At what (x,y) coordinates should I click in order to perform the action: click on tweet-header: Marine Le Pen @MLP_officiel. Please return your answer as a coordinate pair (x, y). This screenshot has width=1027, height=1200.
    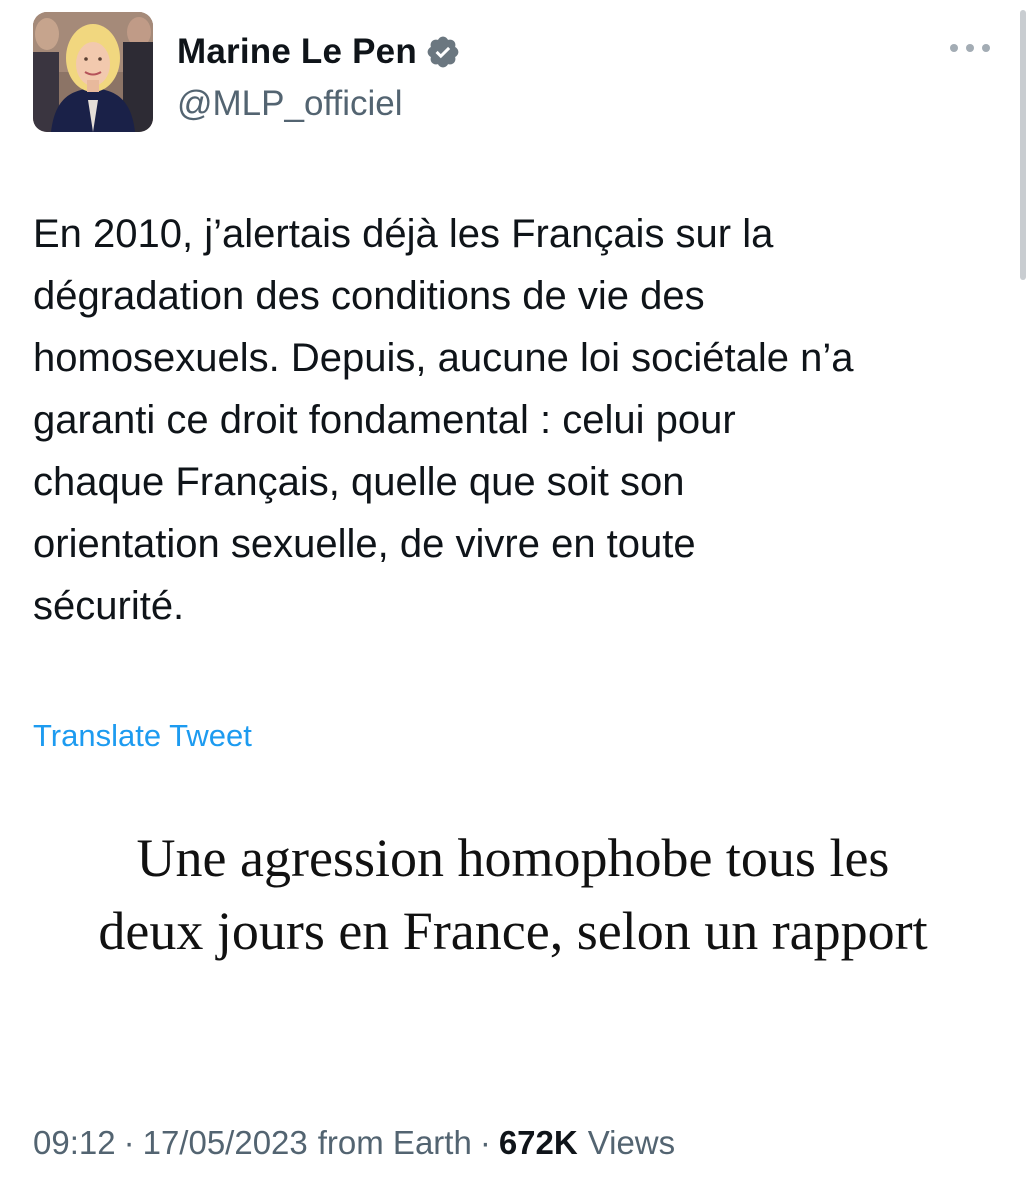
    Looking at the image, I should click on (513, 73).